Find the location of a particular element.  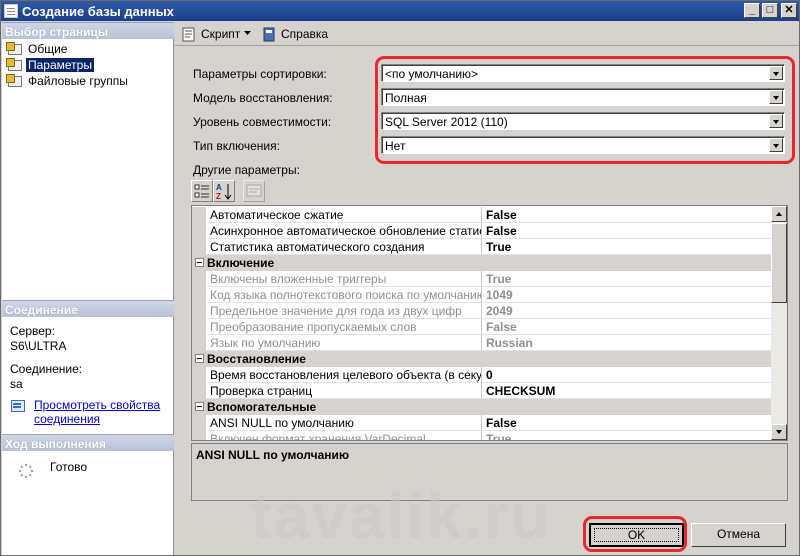

property-row: Включены вложенные триггеры True is located at coordinates (482, 279).